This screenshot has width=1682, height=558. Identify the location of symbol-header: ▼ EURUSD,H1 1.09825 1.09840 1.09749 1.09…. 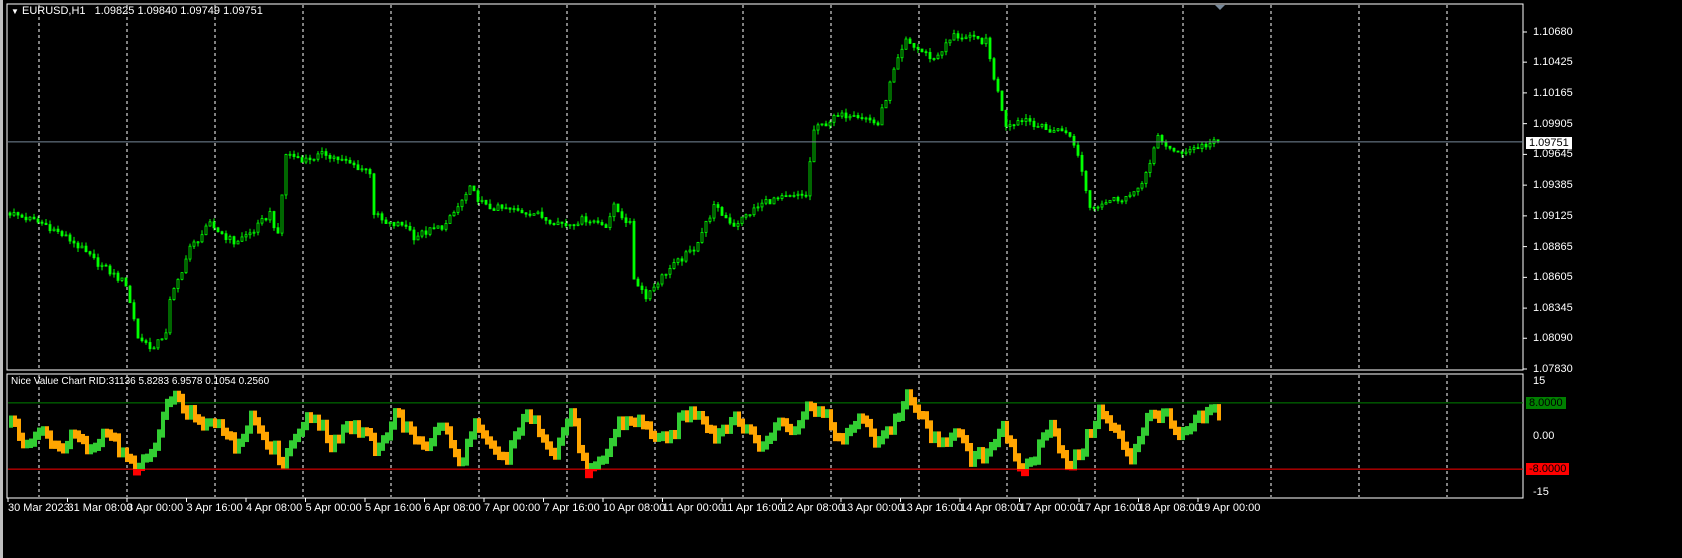
(137, 11).